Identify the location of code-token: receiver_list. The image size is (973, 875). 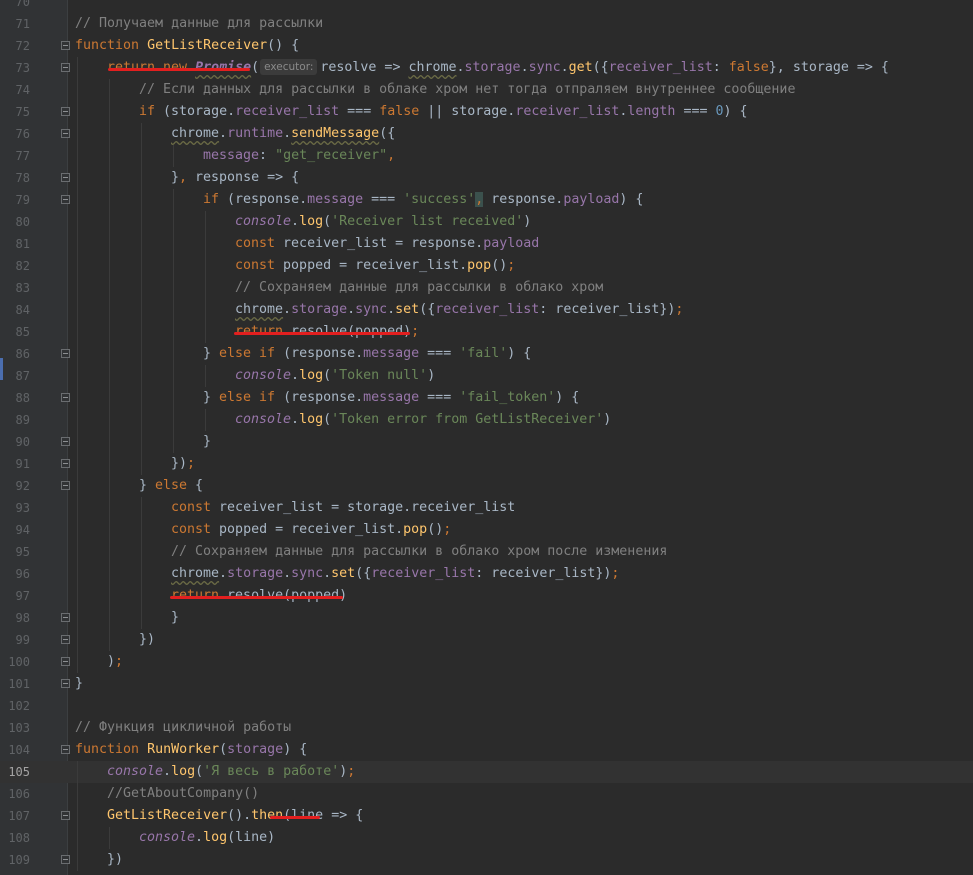
(487, 309).